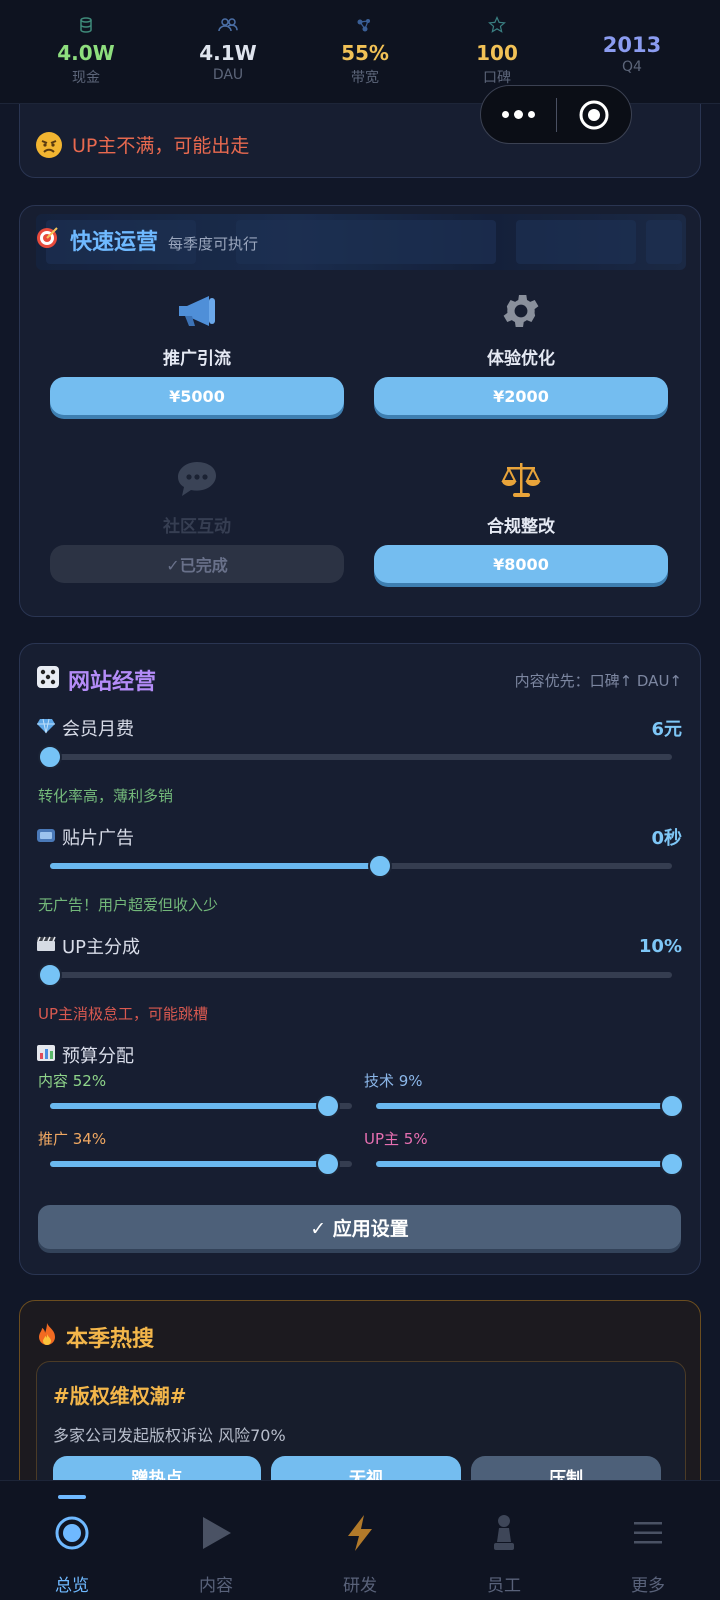 This screenshot has height=1600, width=720. What do you see at coordinates (197, 527) in the screenshot?
I see `op-name: 社区互动` at bounding box center [197, 527].